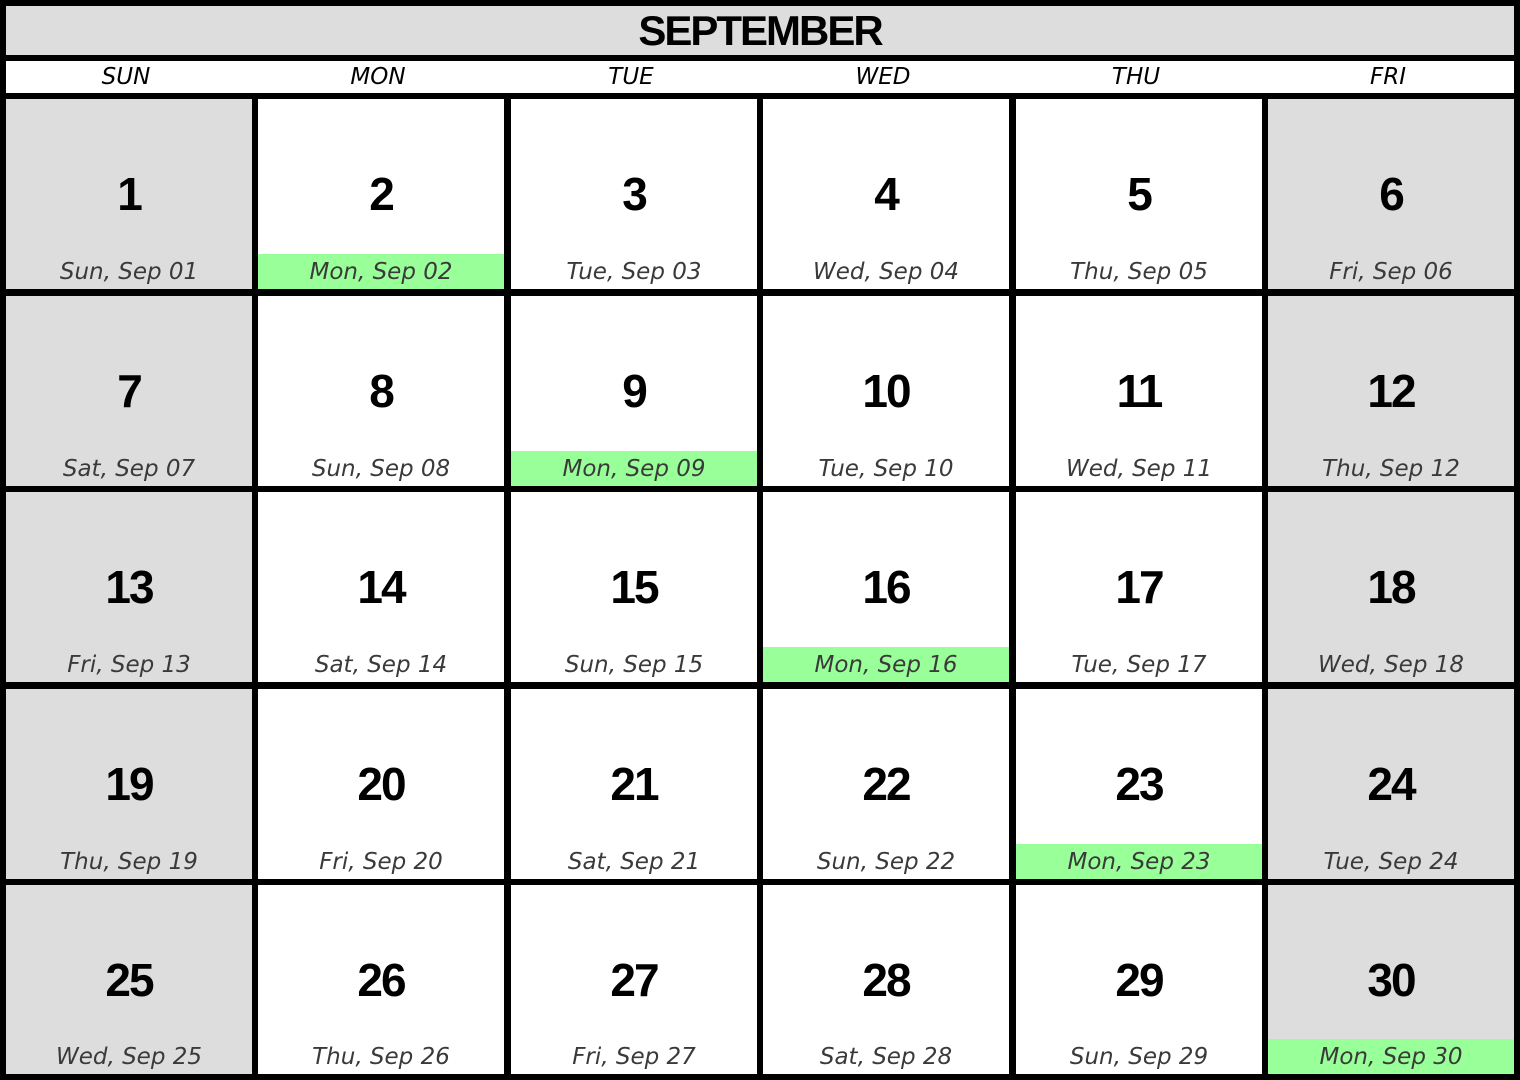 The width and height of the screenshot is (1520, 1080). I want to click on day-number: 28, so click(886, 980).